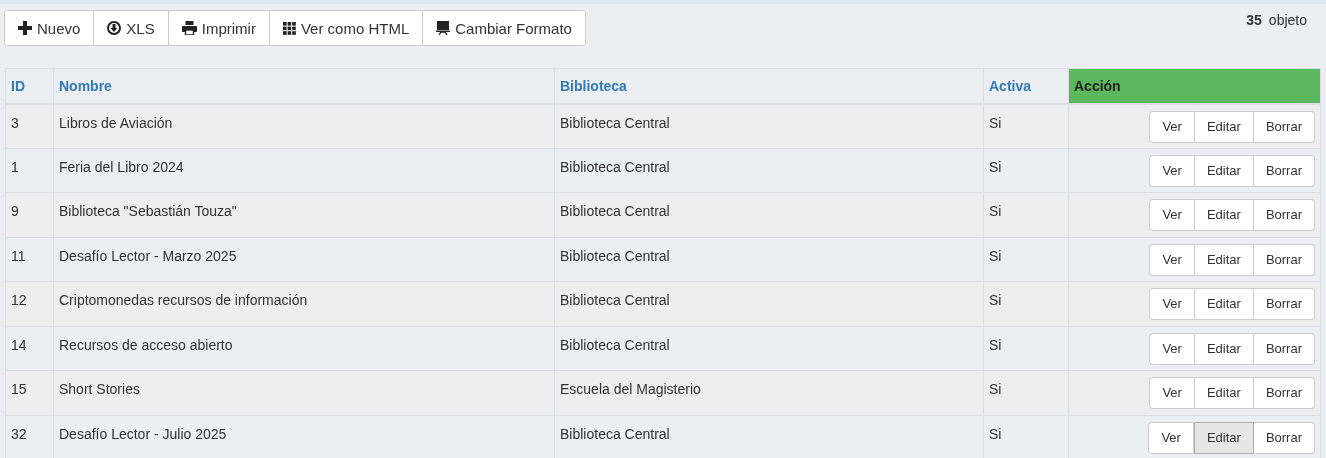 Image resolution: width=1326 pixels, height=458 pixels. I want to click on name-cell: Desafío Lector - Marzo 2025, so click(304, 259).